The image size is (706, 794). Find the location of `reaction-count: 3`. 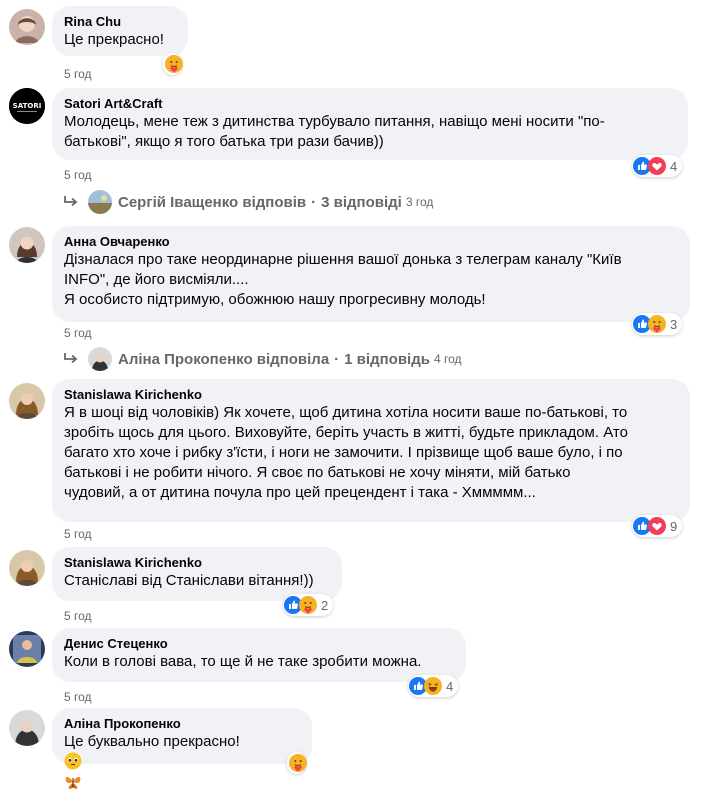

reaction-count: 3 is located at coordinates (674, 324).